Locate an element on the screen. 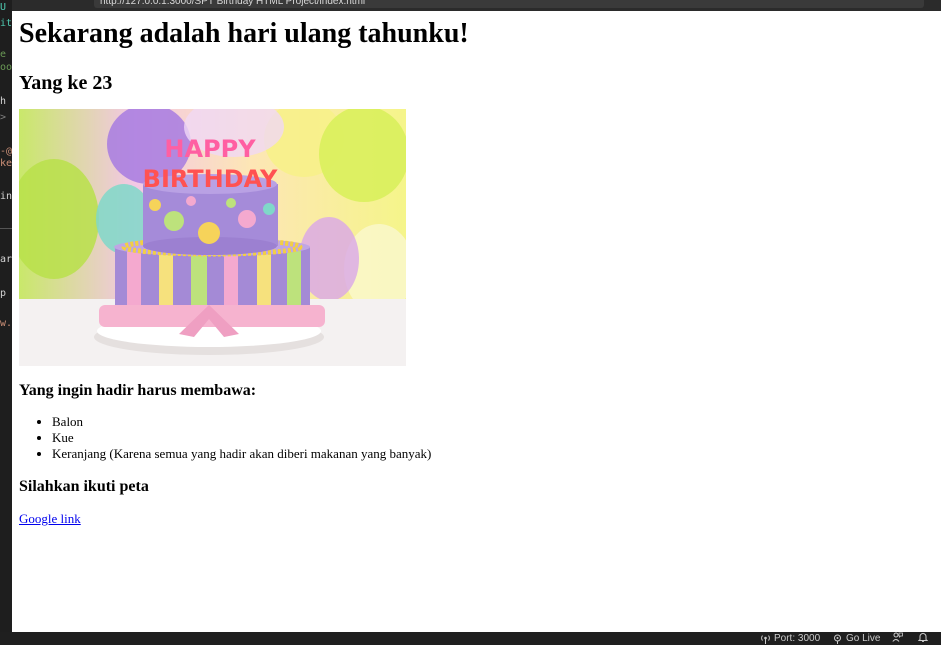 The height and width of the screenshot is (645, 941). broadcast-icon is located at coordinates (765, 639).